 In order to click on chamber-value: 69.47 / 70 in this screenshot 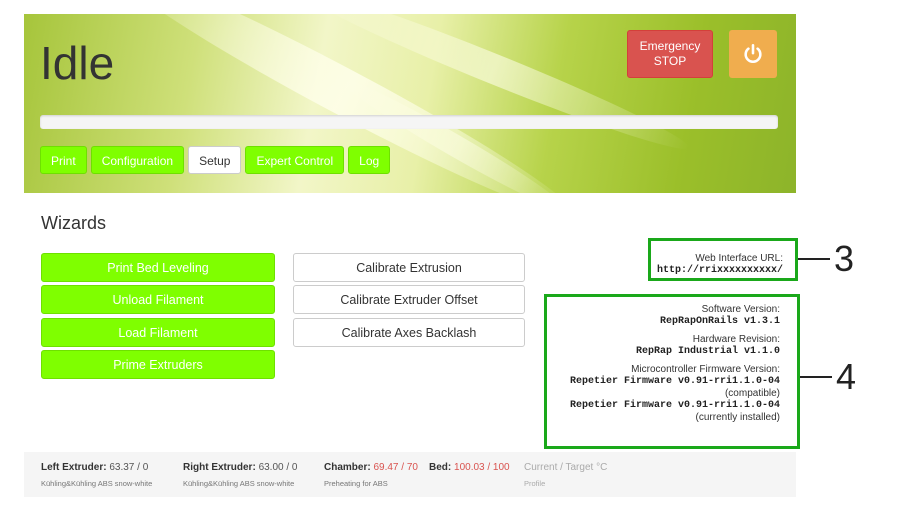, I will do `click(395, 467)`.